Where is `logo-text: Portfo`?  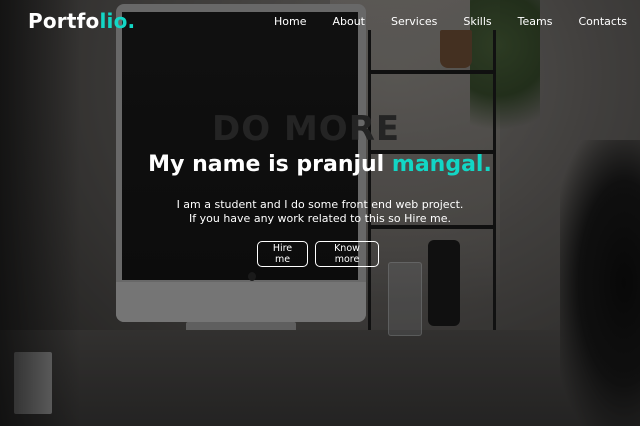
logo-text: Portfo is located at coordinates (64, 21).